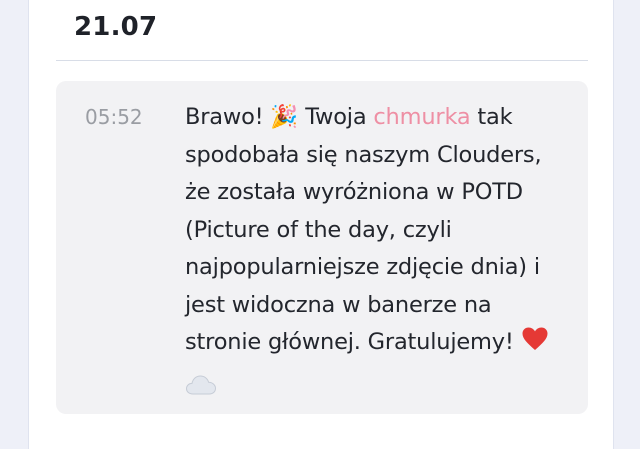 This screenshot has width=640, height=449. What do you see at coordinates (116, 27) in the screenshot?
I see `date-heading: 21.07` at bounding box center [116, 27].